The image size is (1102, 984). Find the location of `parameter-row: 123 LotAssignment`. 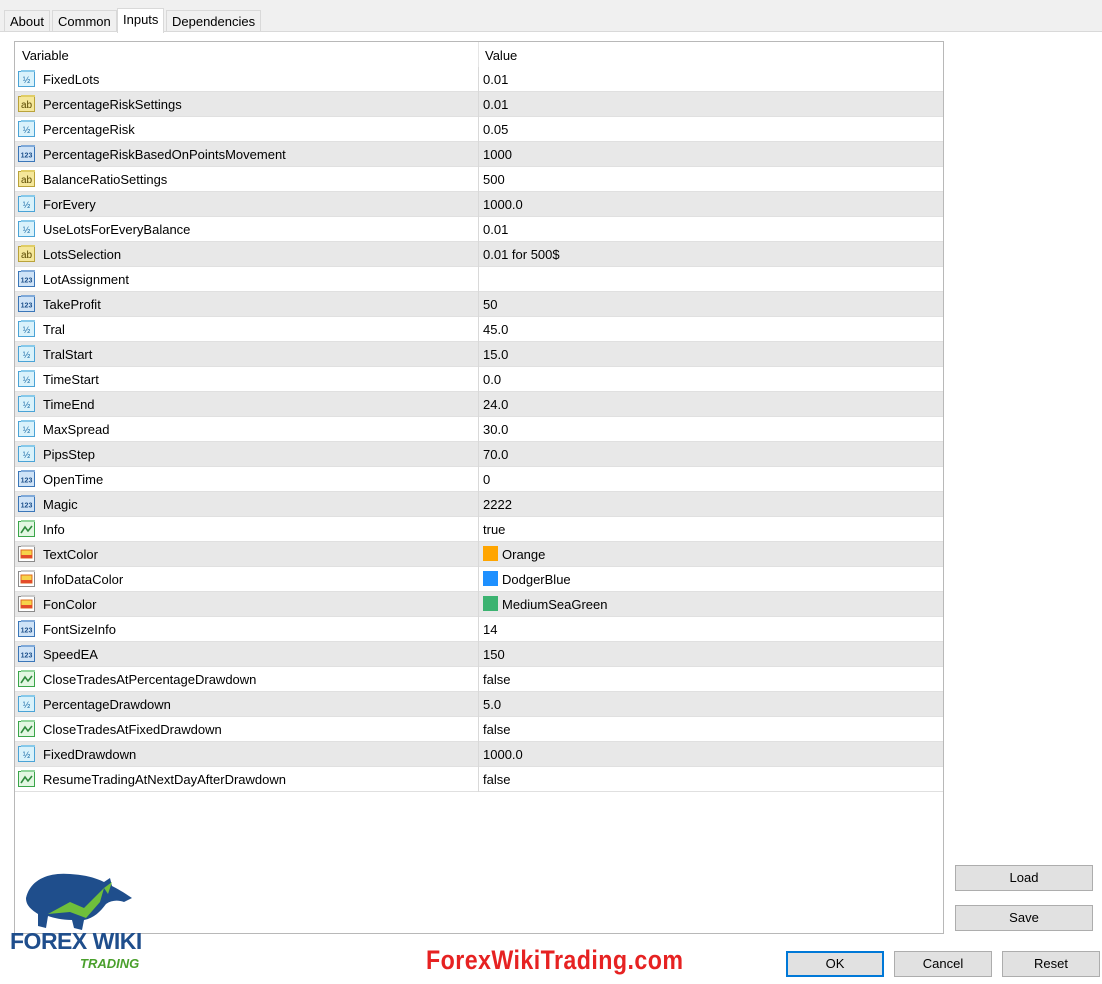

parameter-row: 123 LotAssignment is located at coordinates (479, 279).